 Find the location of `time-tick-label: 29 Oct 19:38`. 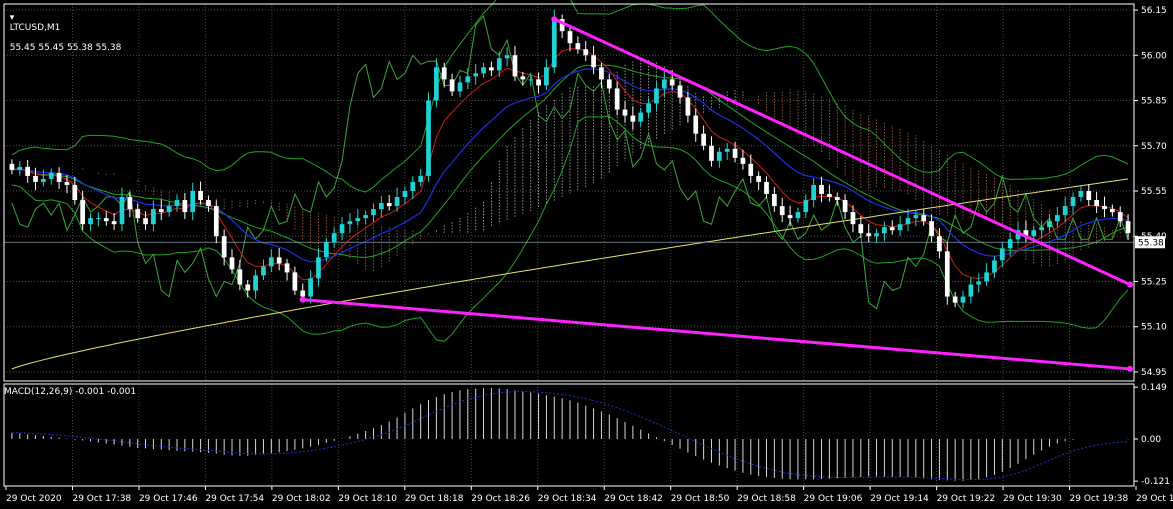

time-tick-label: 29 Oct 19:38 is located at coordinates (1099, 499).